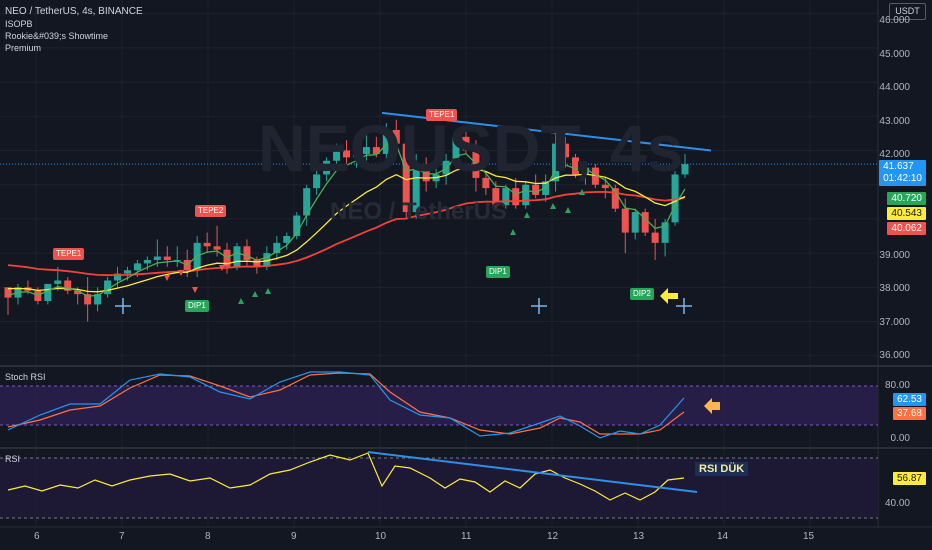  Describe the element at coordinates (381, 536) in the screenshot. I see `time-tick: 10` at that location.